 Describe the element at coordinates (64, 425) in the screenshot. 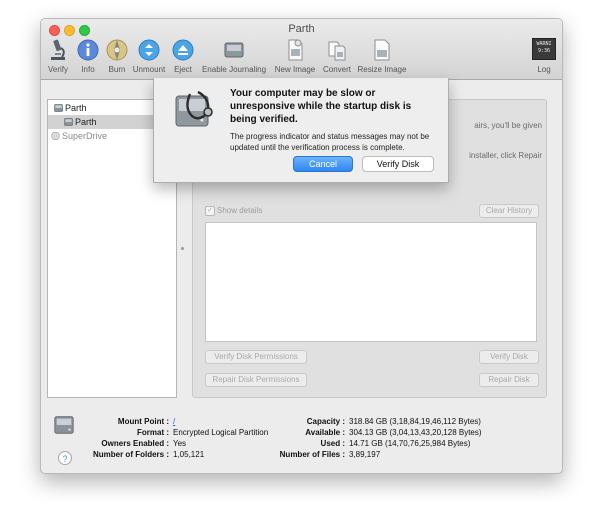

I see `volume-info-disk-icon` at that location.